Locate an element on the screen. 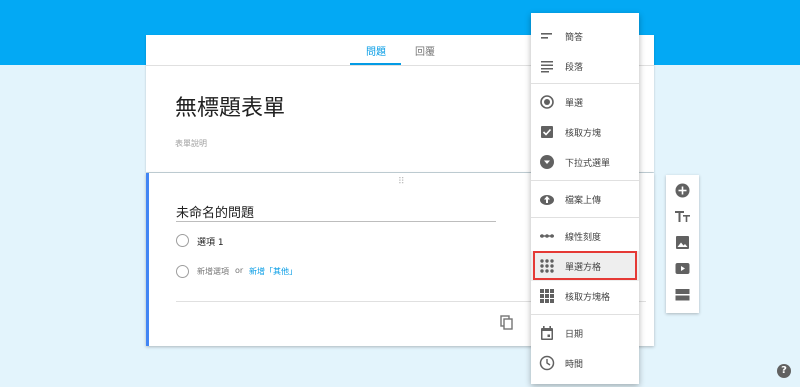 This screenshot has height=387, width=800. menu-item-label: 日期 is located at coordinates (574, 335).